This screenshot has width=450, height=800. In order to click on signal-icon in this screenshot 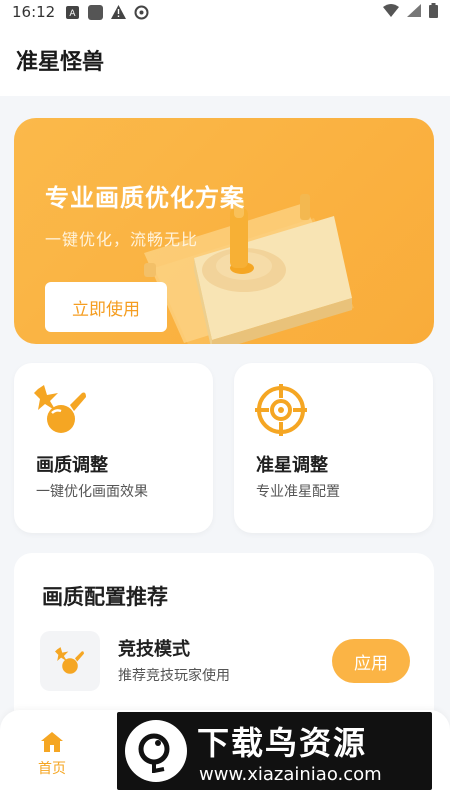, I will do `click(414, 12)`.